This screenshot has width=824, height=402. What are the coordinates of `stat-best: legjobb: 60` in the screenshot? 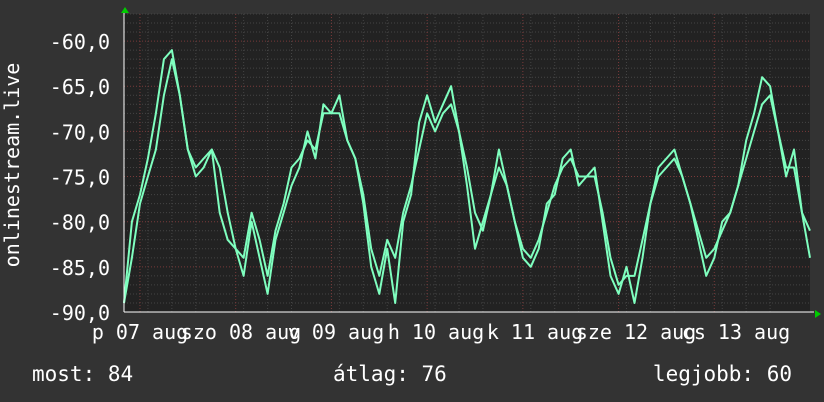 It's located at (722, 374).